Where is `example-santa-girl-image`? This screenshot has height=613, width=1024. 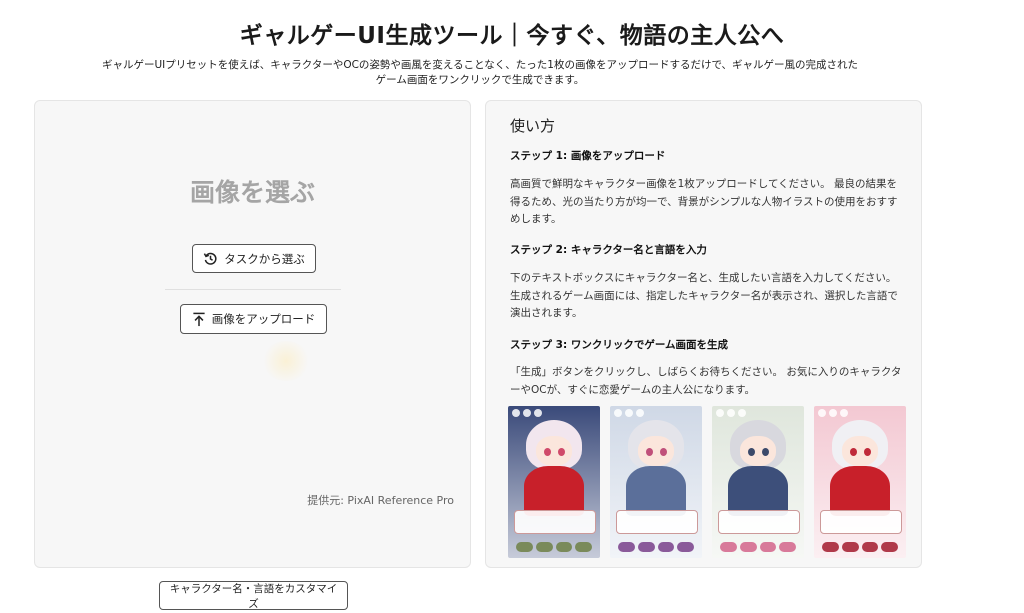 example-santa-girl-image is located at coordinates (554, 482).